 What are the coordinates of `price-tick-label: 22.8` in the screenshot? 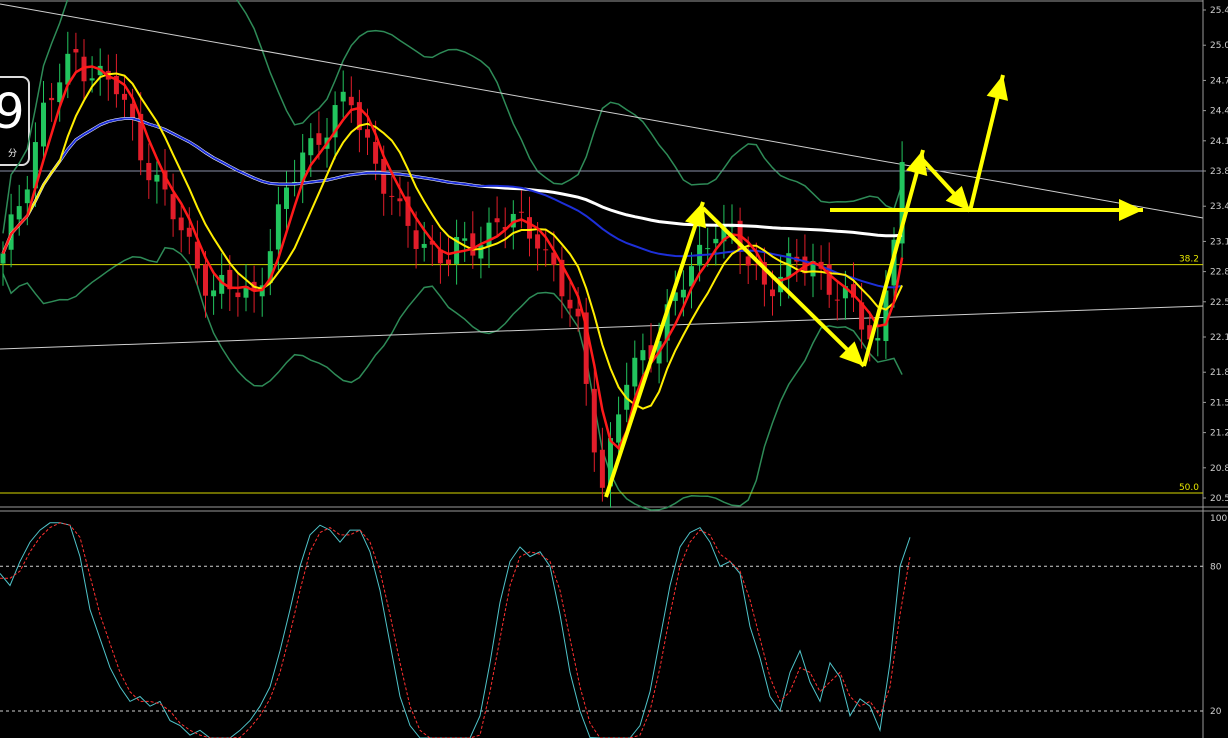 It's located at (1219, 273).